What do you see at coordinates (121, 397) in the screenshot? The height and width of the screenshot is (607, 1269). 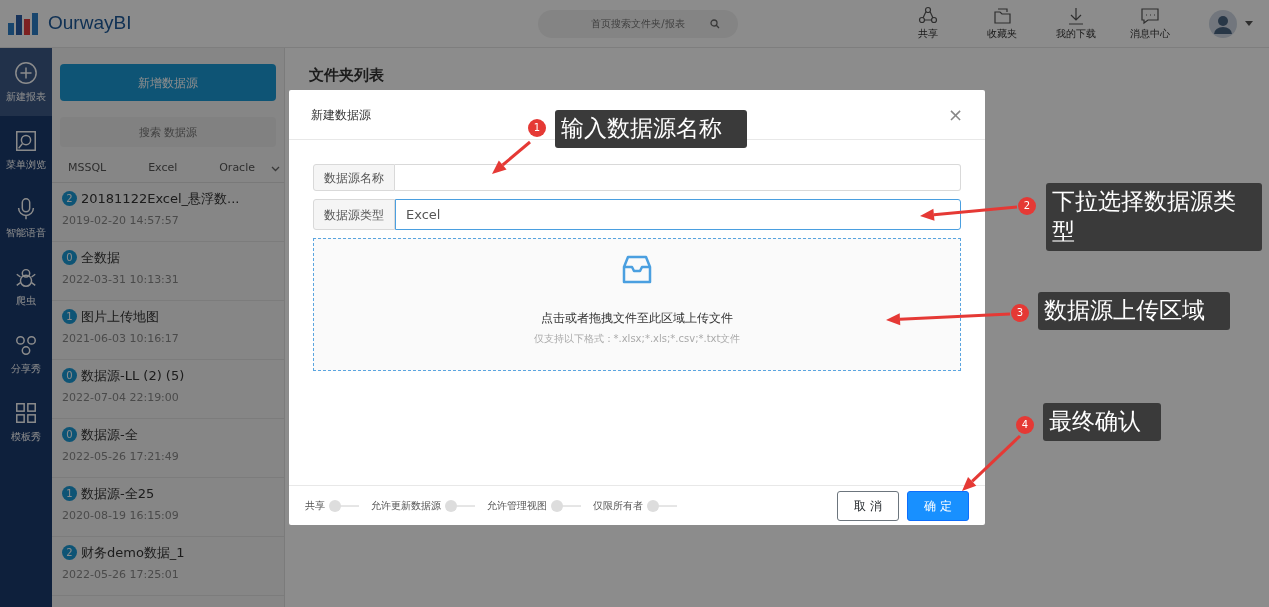 I see `datasource-time: 2022-07-04 22:19:00` at bounding box center [121, 397].